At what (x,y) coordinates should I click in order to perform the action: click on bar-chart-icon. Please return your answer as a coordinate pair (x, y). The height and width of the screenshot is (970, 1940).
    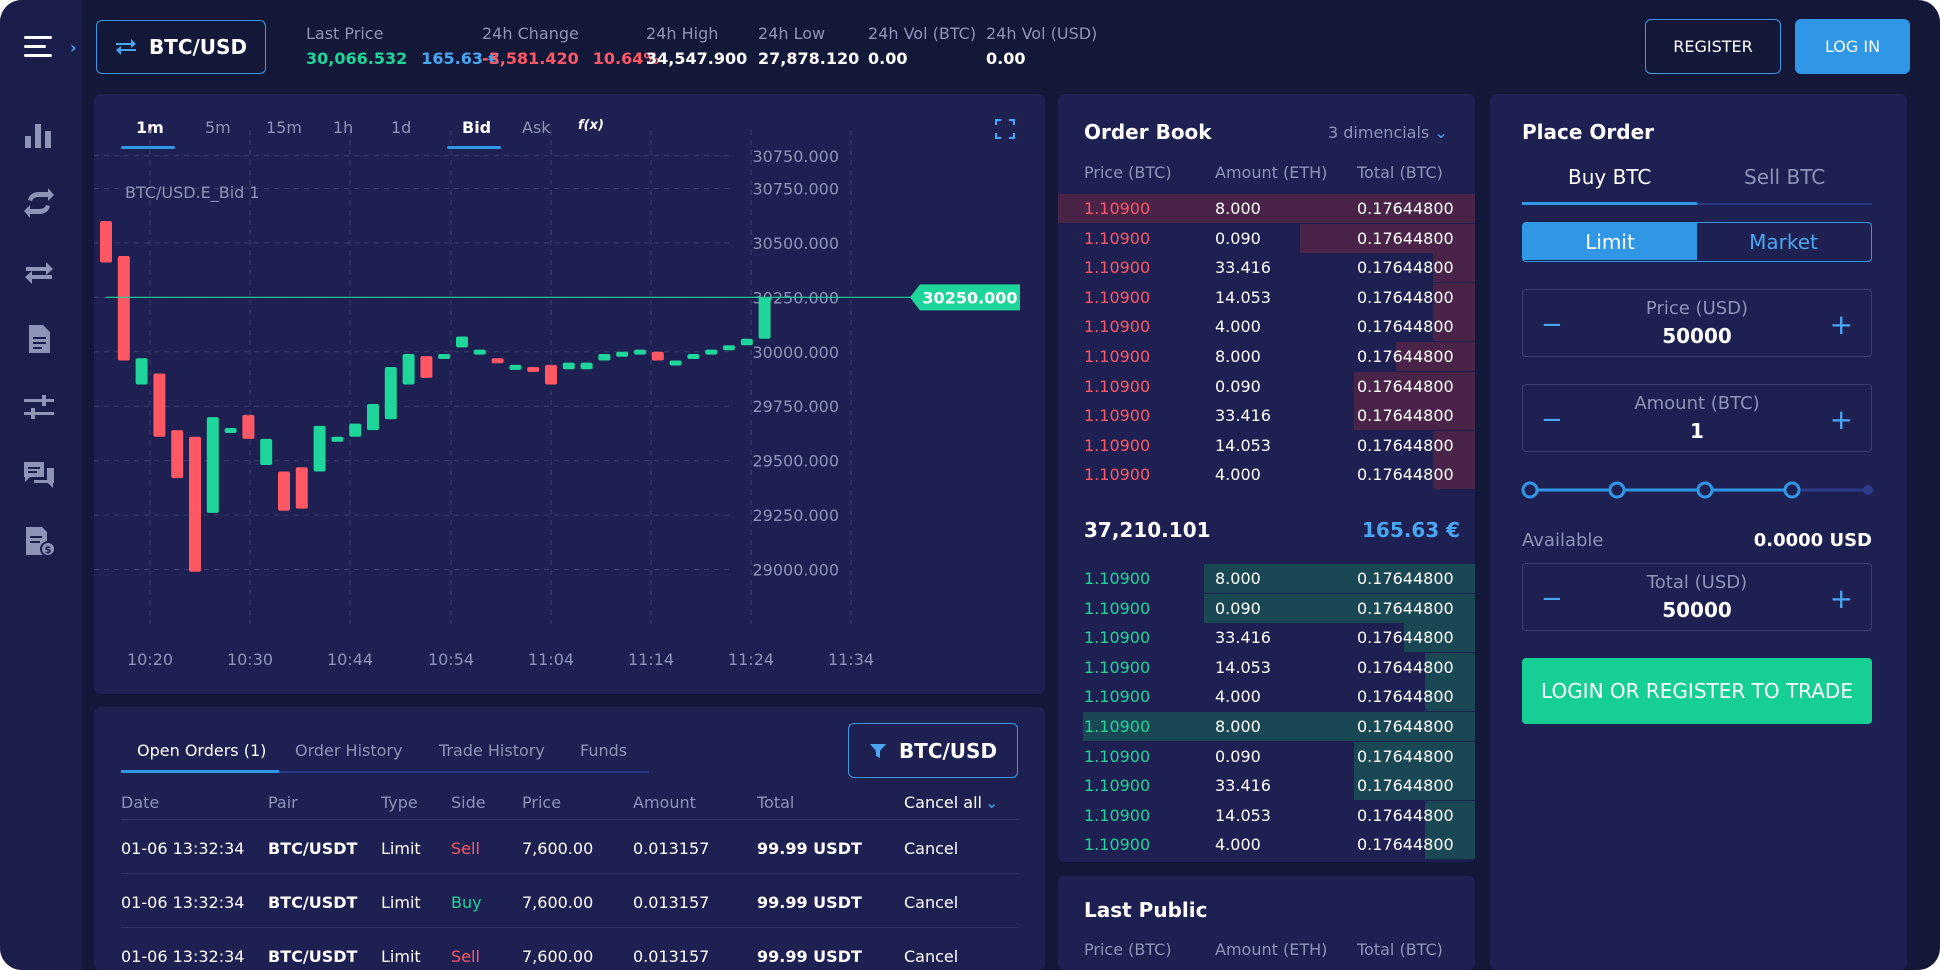
    Looking at the image, I should click on (39, 135).